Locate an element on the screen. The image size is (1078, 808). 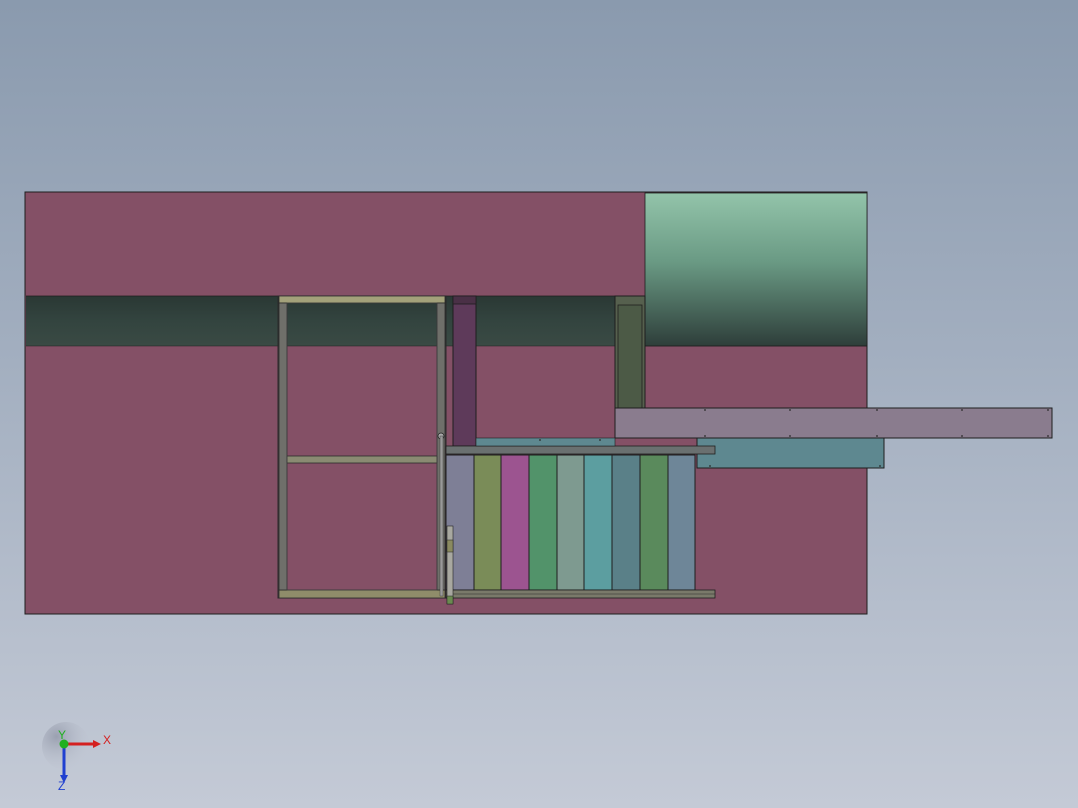
green-enclosure is located at coordinates (756, 269).